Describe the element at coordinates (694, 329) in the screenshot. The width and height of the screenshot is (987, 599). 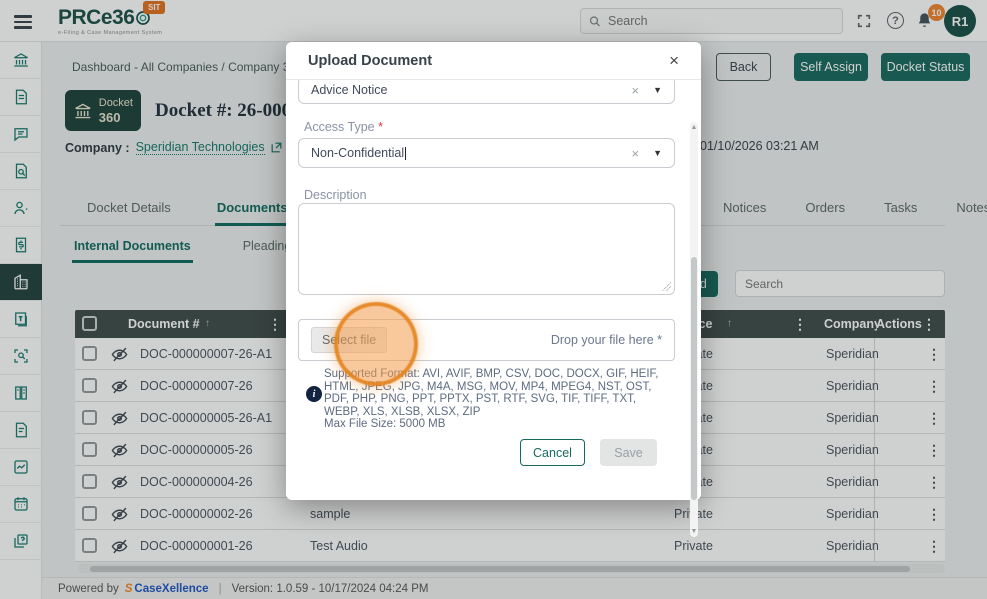
I see `modal-scrollbar: ▲ ▼` at that location.